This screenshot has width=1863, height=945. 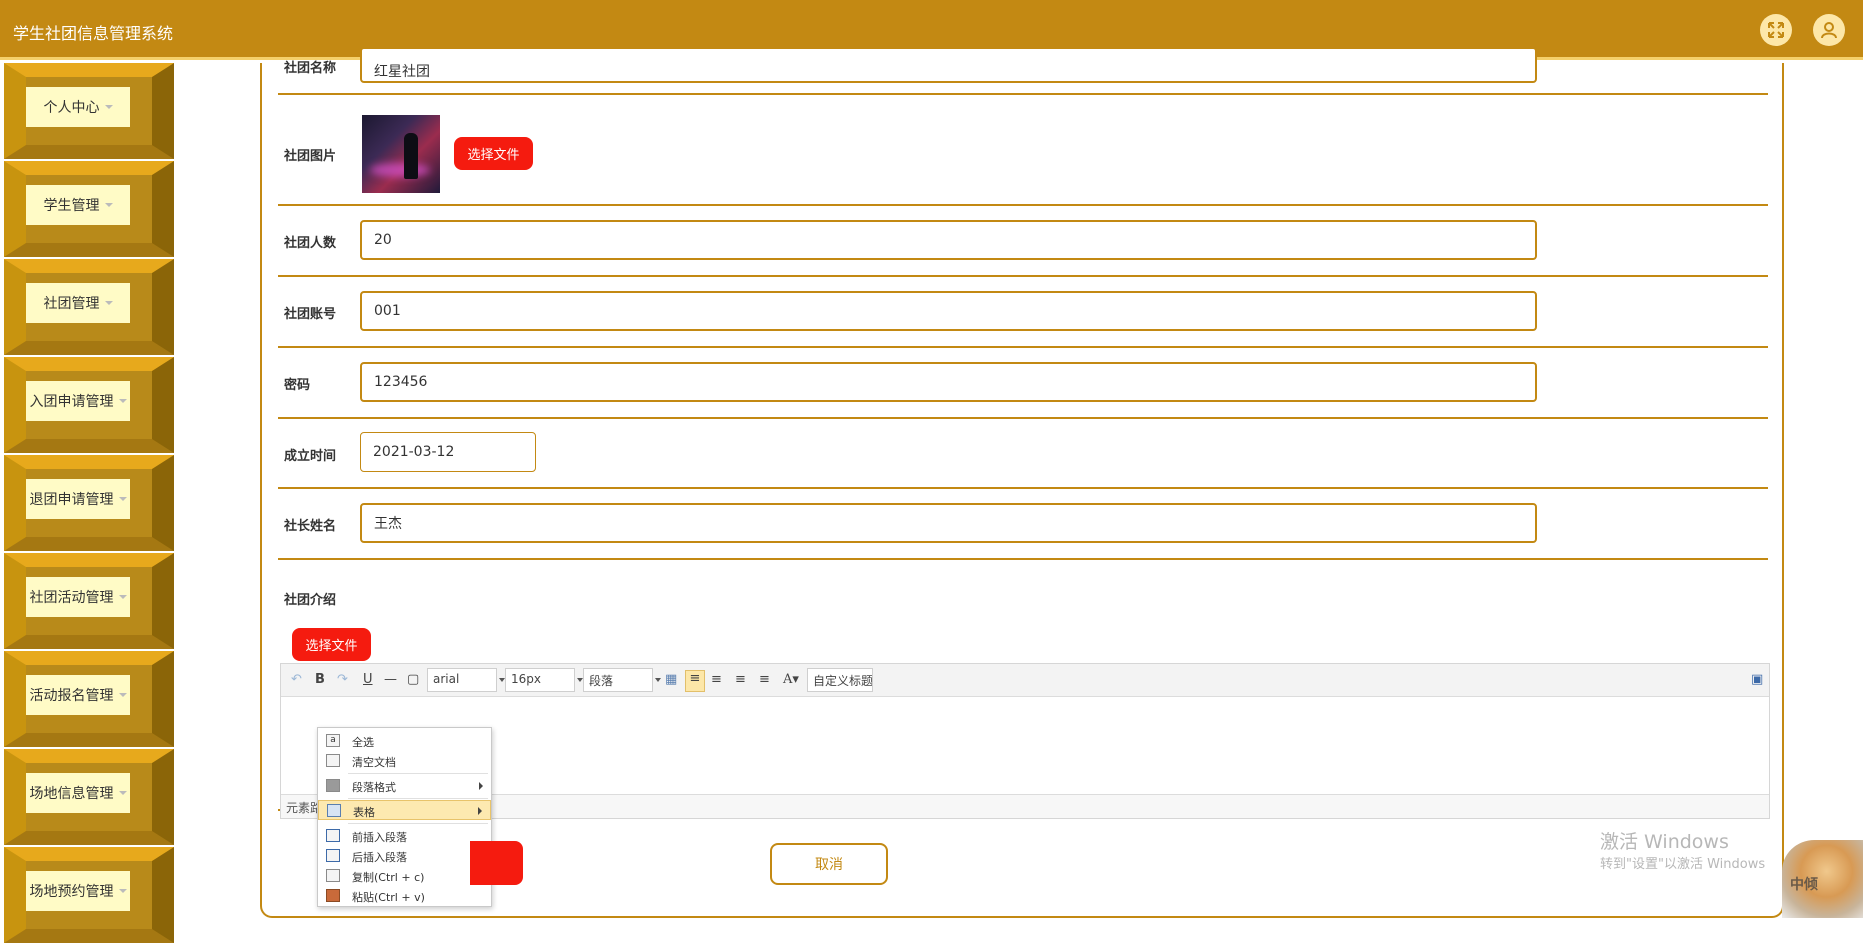 I want to click on club-name-label: 社团名称, so click(x=310, y=68).